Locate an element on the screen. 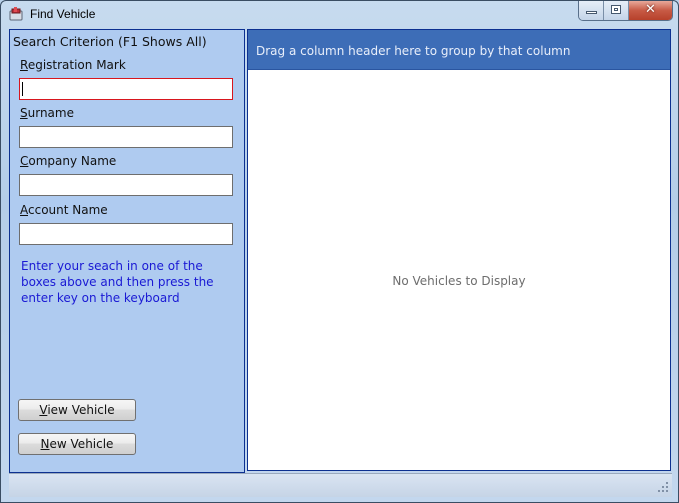  registration-mark-label: Registration Mark is located at coordinates (73, 65).